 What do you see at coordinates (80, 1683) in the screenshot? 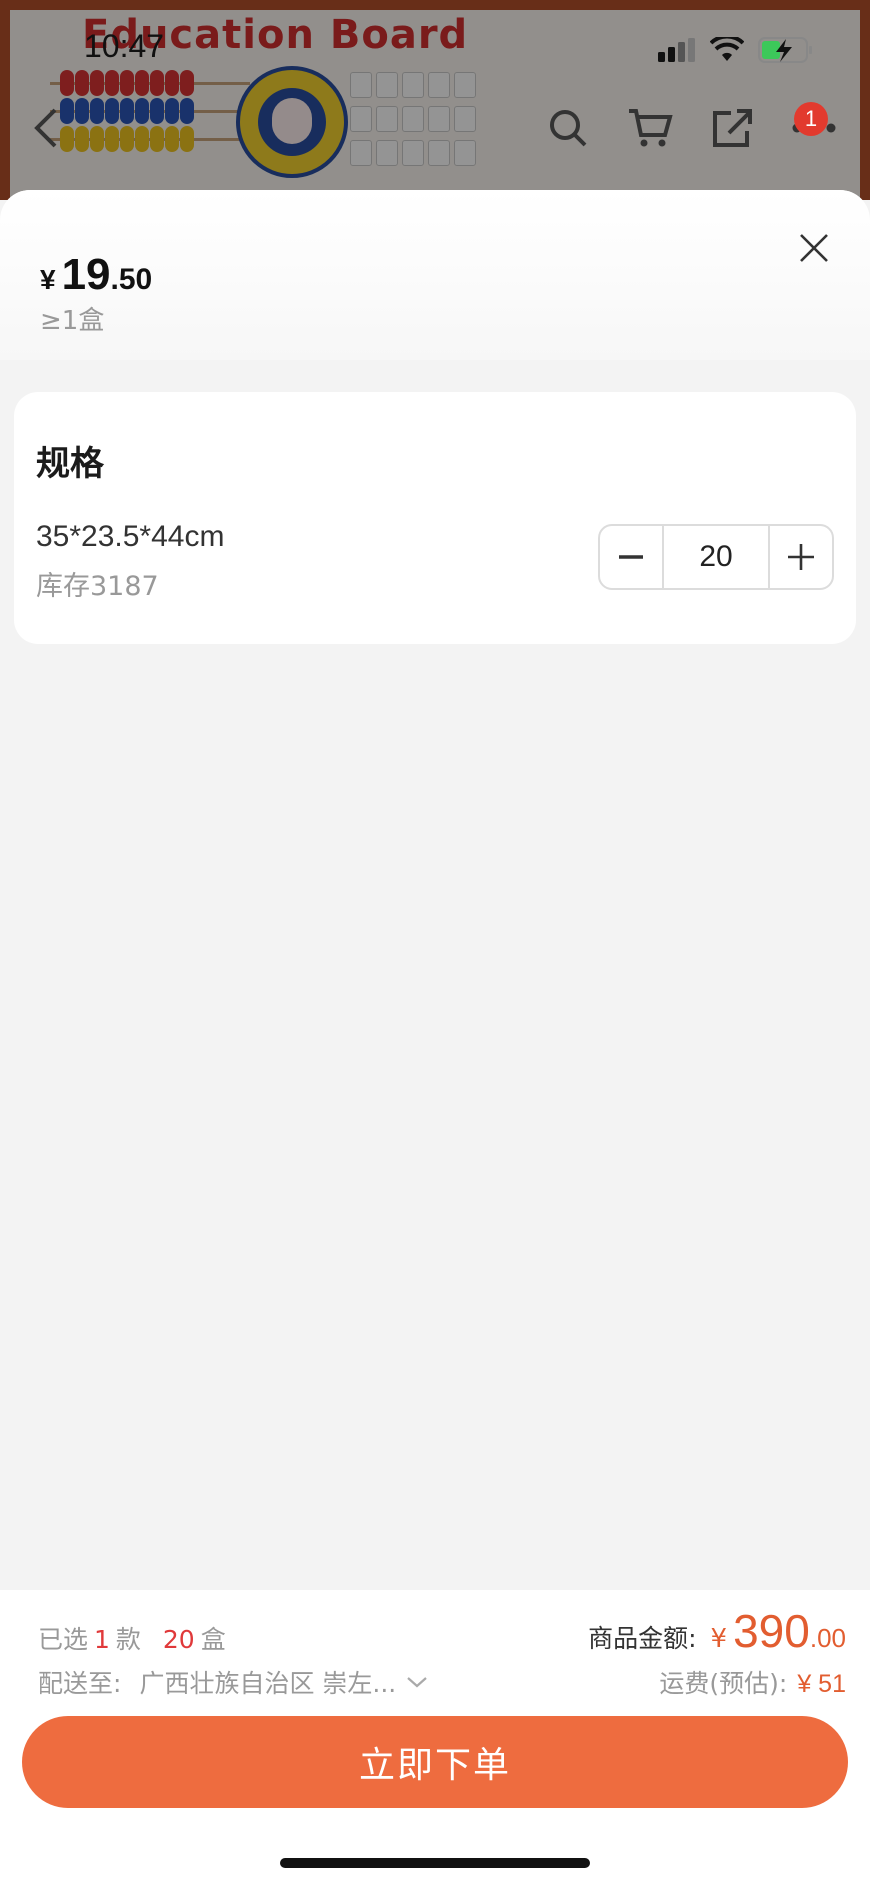
I see `delivery-label: 配送至:` at bounding box center [80, 1683].